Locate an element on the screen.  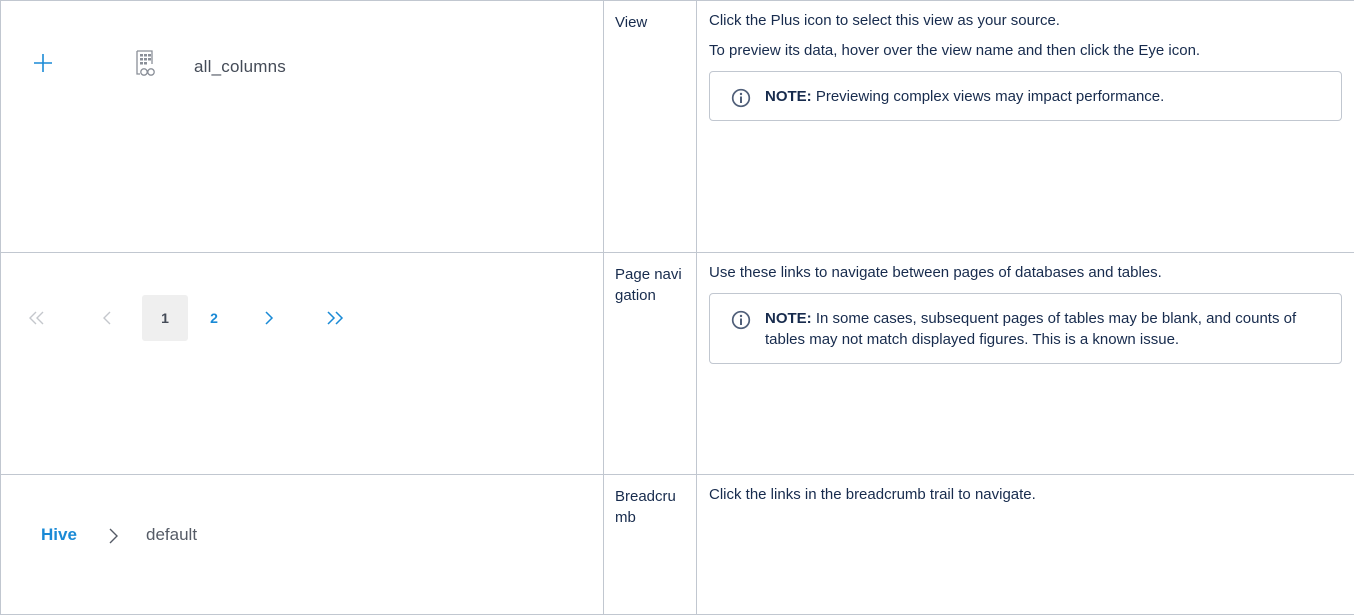
plus-icon is located at coordinates (43, 63).